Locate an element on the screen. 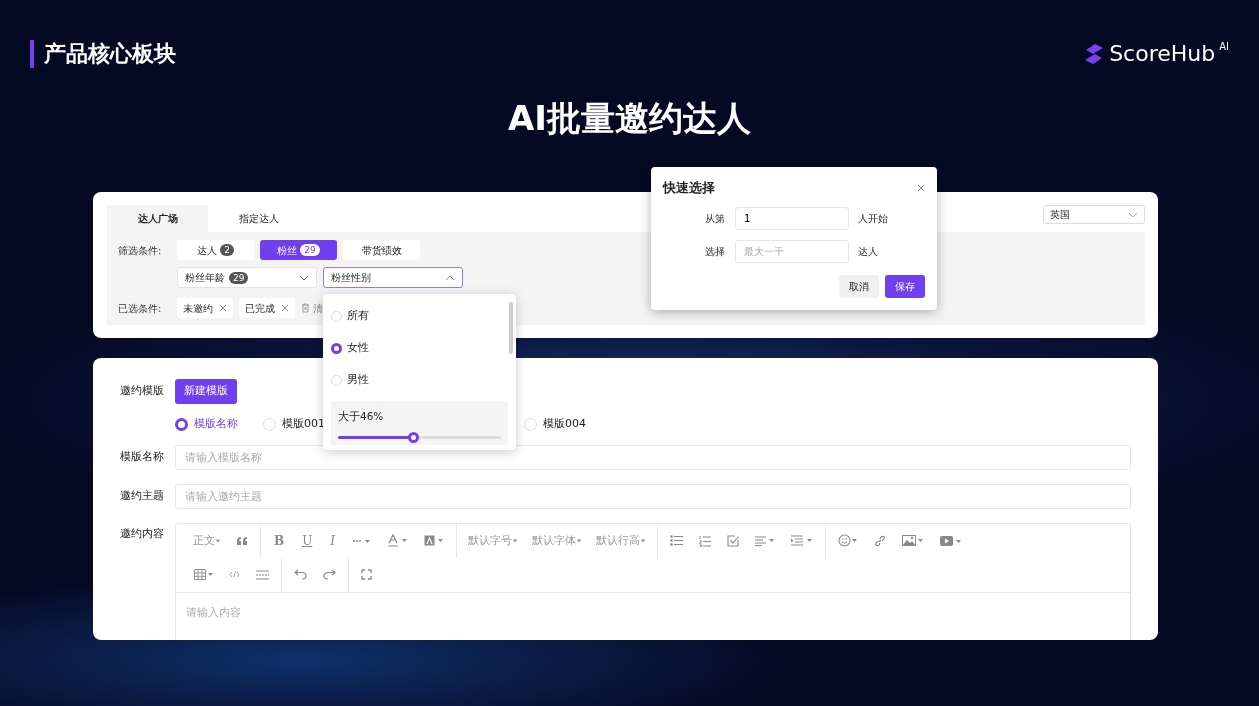 The width and height of the screenshot is (1259, 706). quote-icon is located at coordinates (242, 540).